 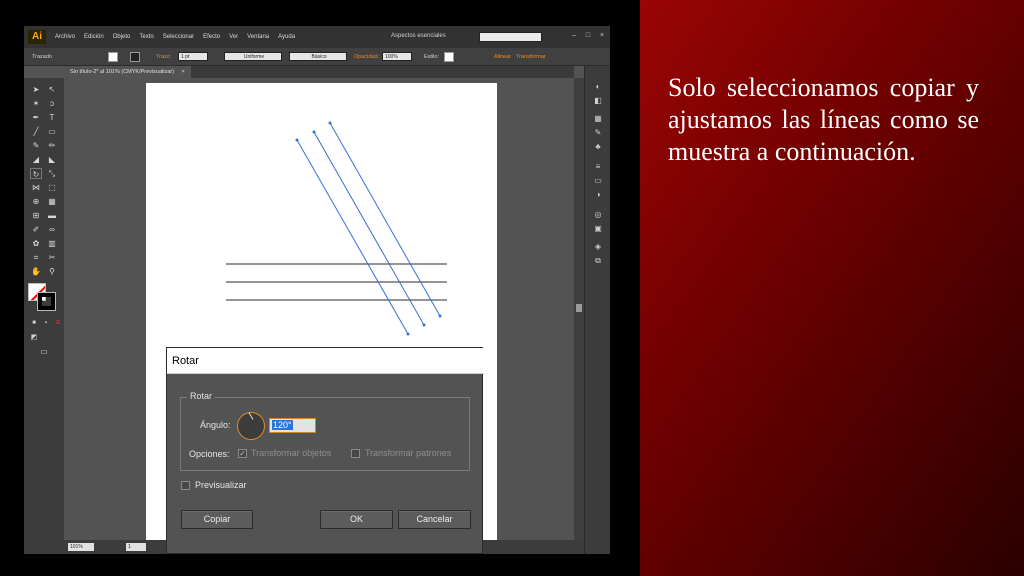 I want to click on document-tab-close-icon: ×, so click(x=182, y=72).